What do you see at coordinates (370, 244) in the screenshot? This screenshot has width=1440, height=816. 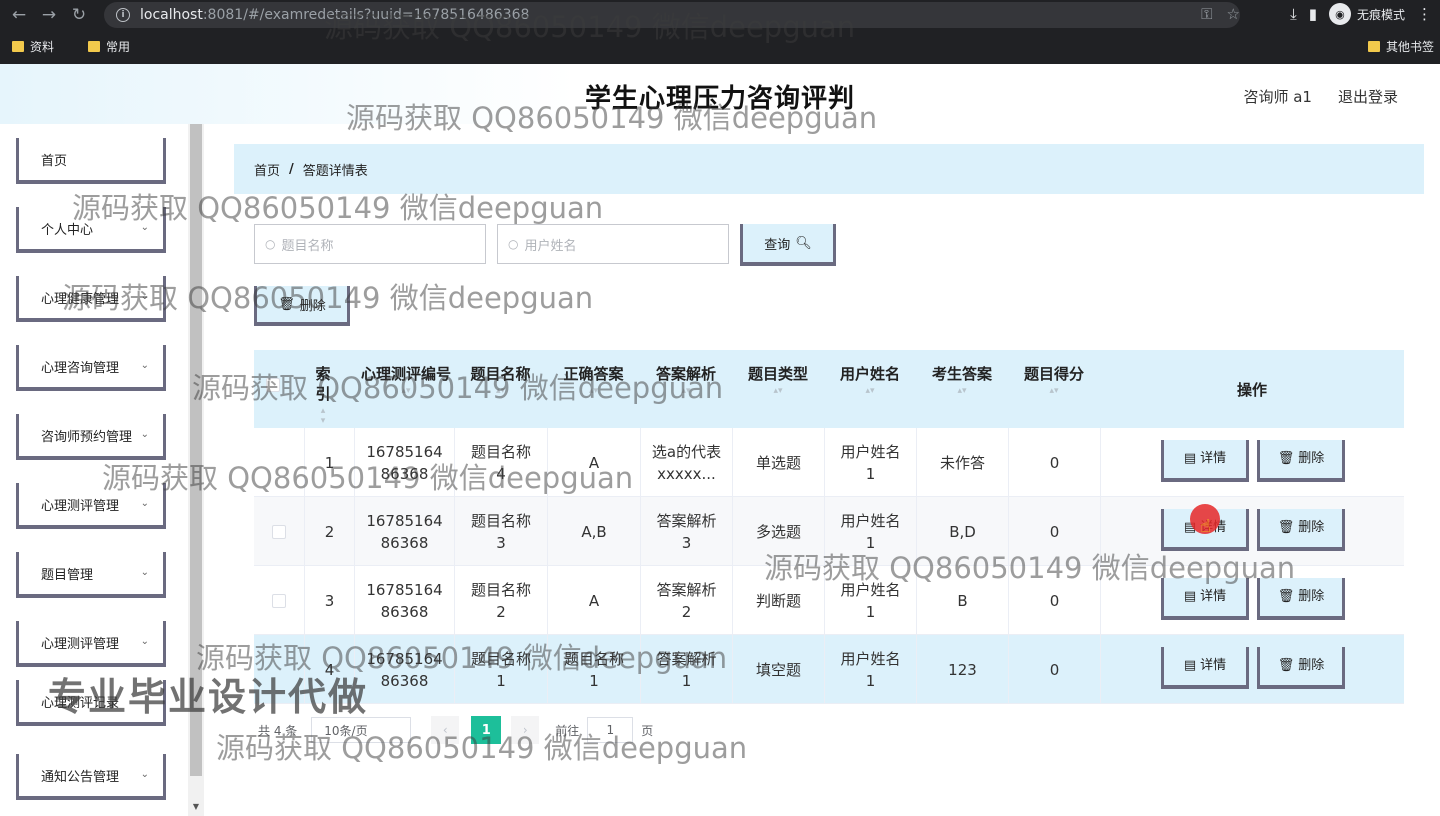 I see `question-name-input: ○ 题目名称` at bounding box center [370, 244].